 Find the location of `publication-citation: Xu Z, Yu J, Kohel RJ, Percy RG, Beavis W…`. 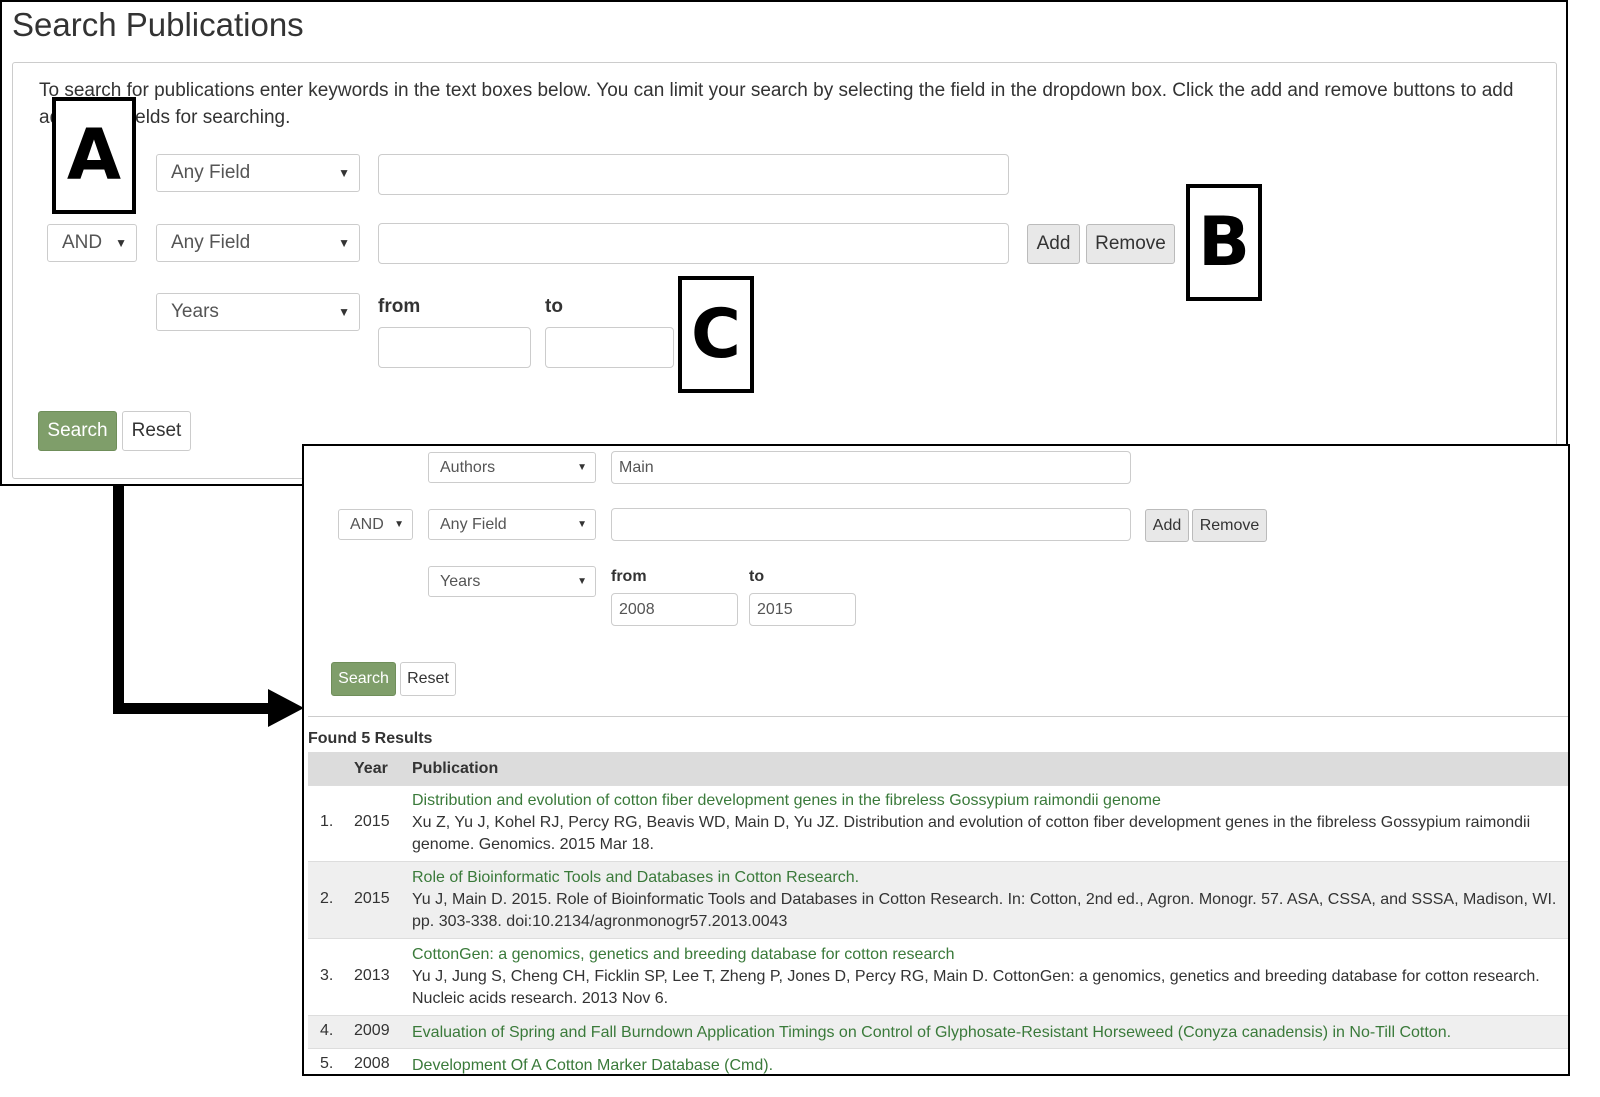

publication-citation: Xu Z, Yu J, Kohel RJ, Percy RG, Beavis W… is located at coordinates (971, 833).